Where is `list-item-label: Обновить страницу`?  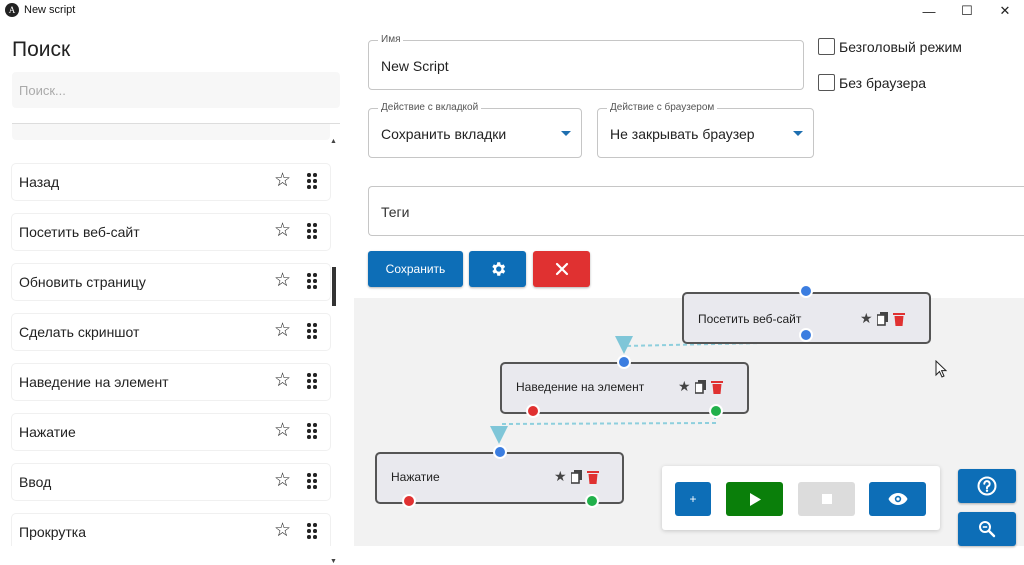
list-item-label: Обновить страницу is located at coordinates (82, 282).